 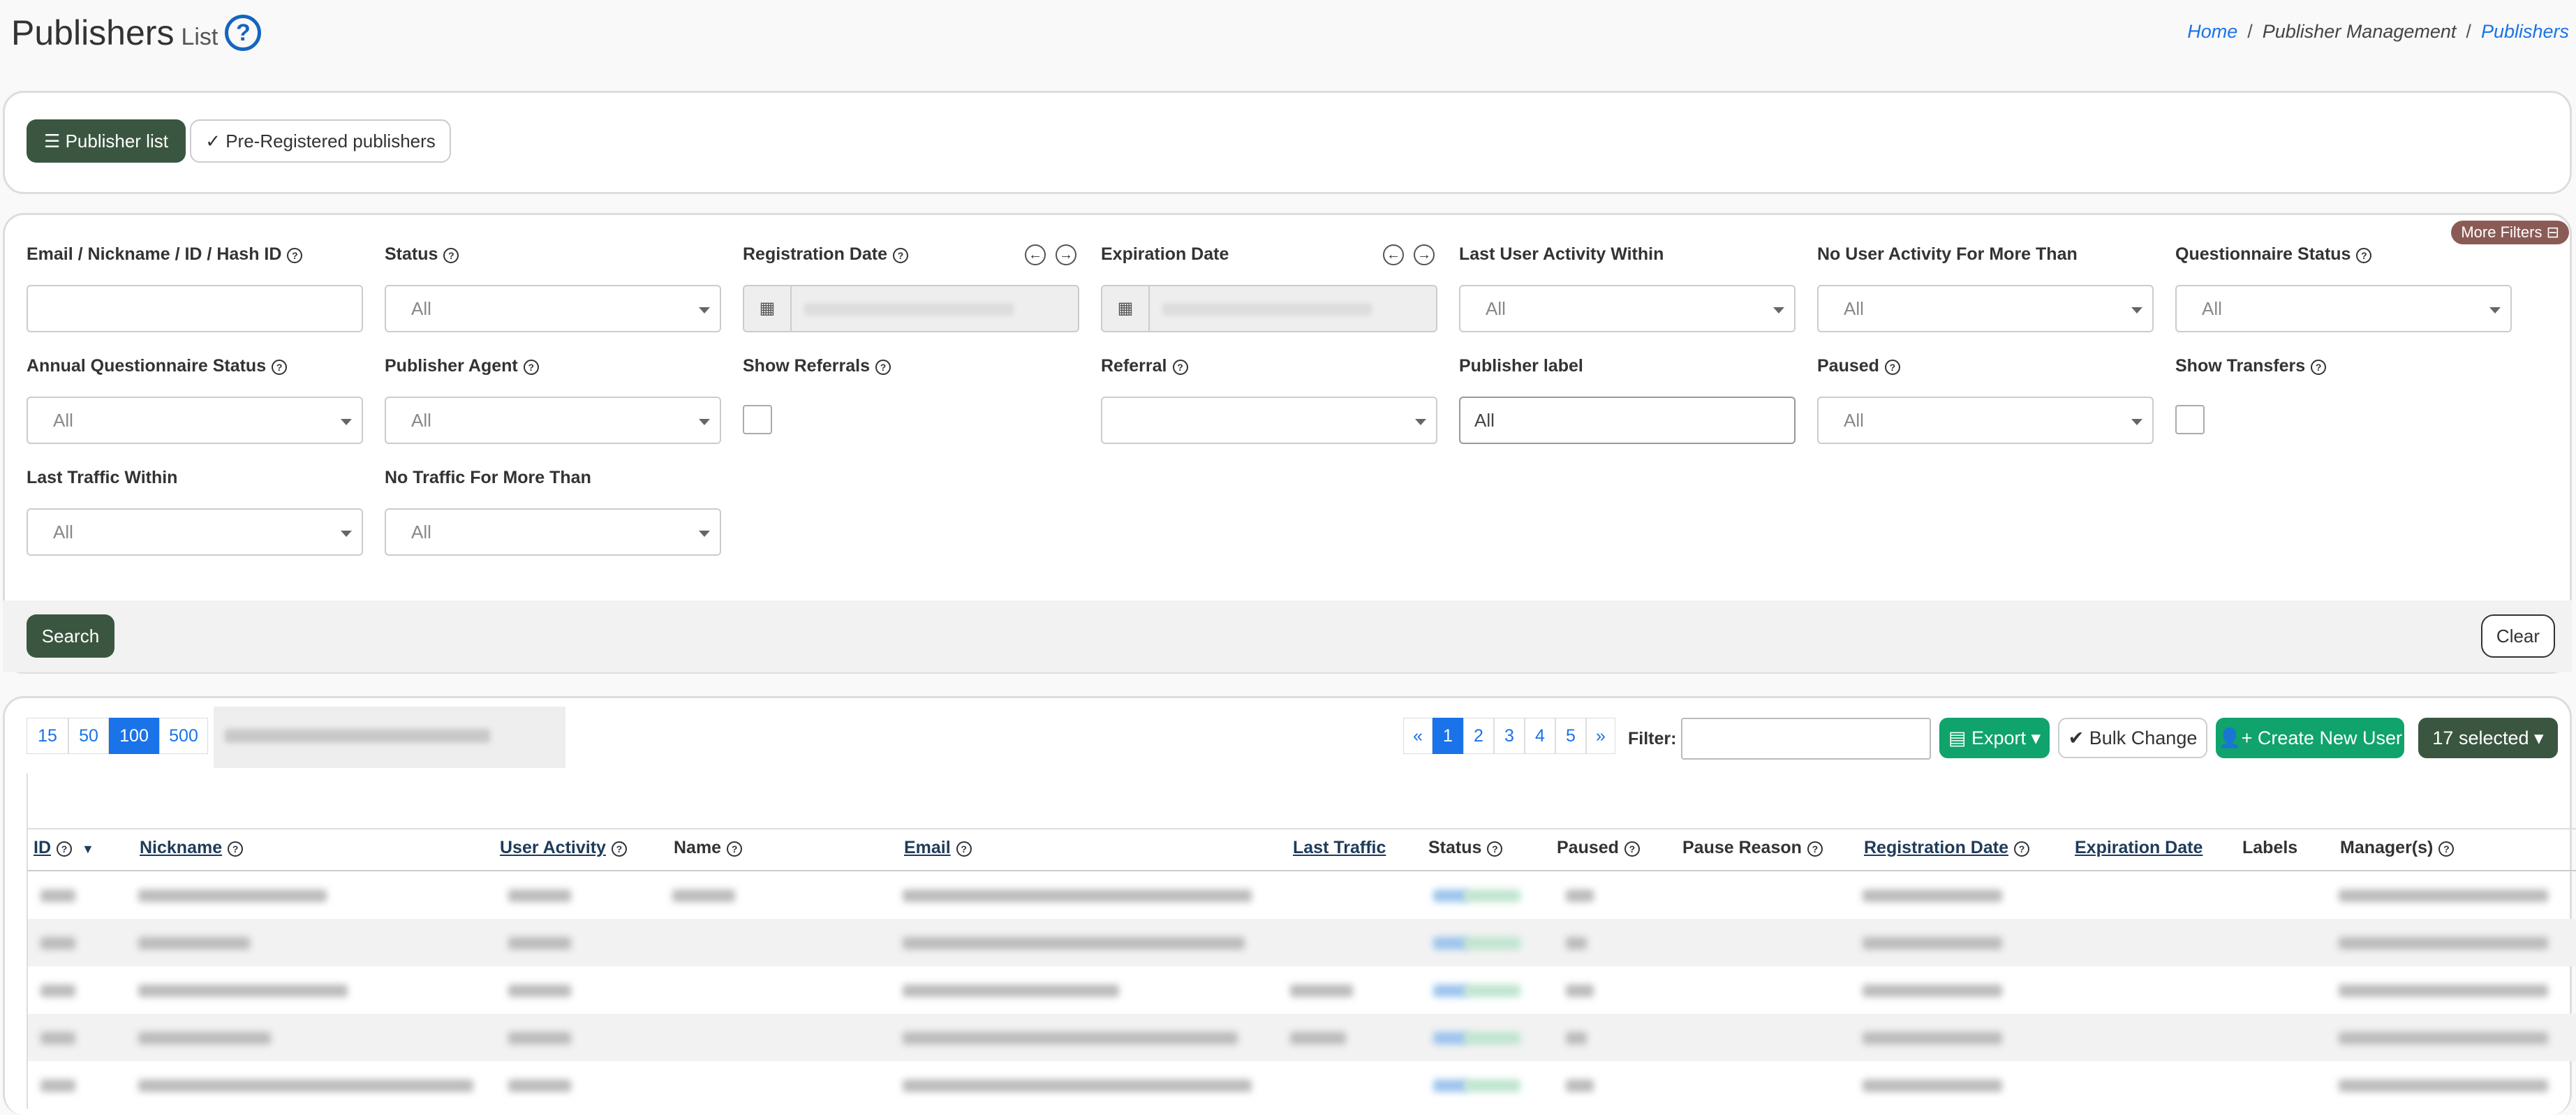 I want to click on column-header-email: Email?, so click(x=938, y=848).